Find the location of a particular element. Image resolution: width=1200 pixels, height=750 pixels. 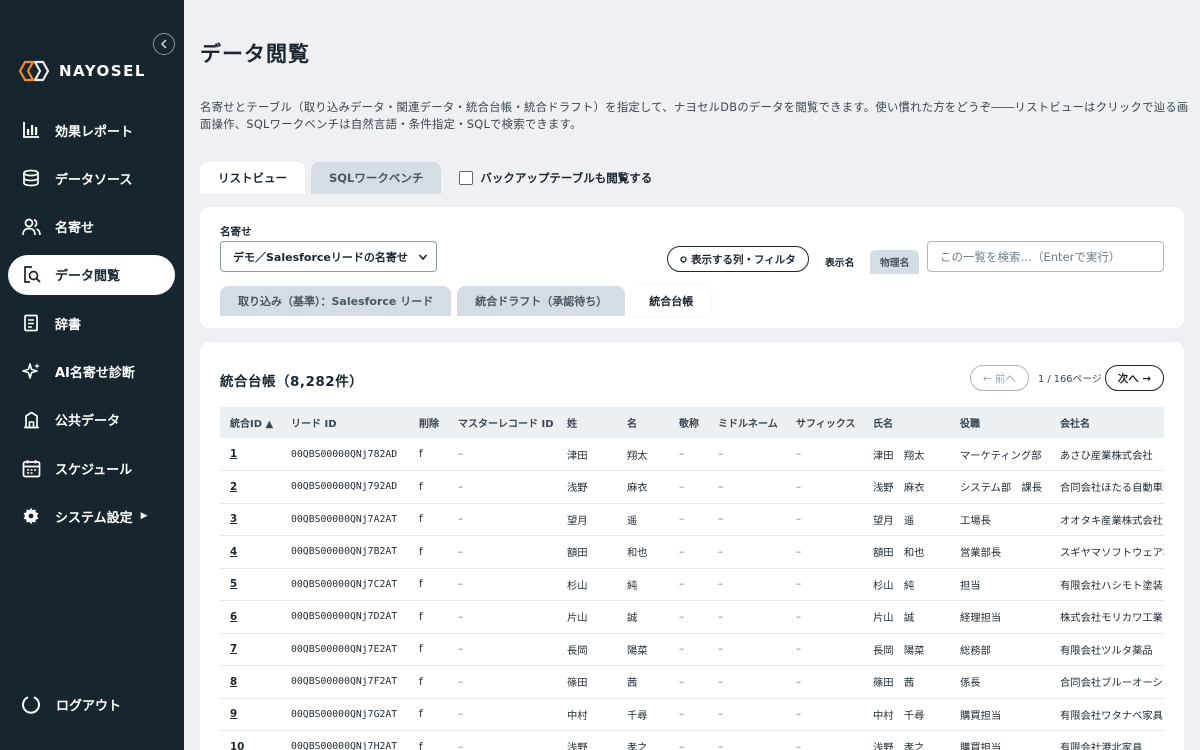

column-header: サフィックス is located at coordinates (826, 424).